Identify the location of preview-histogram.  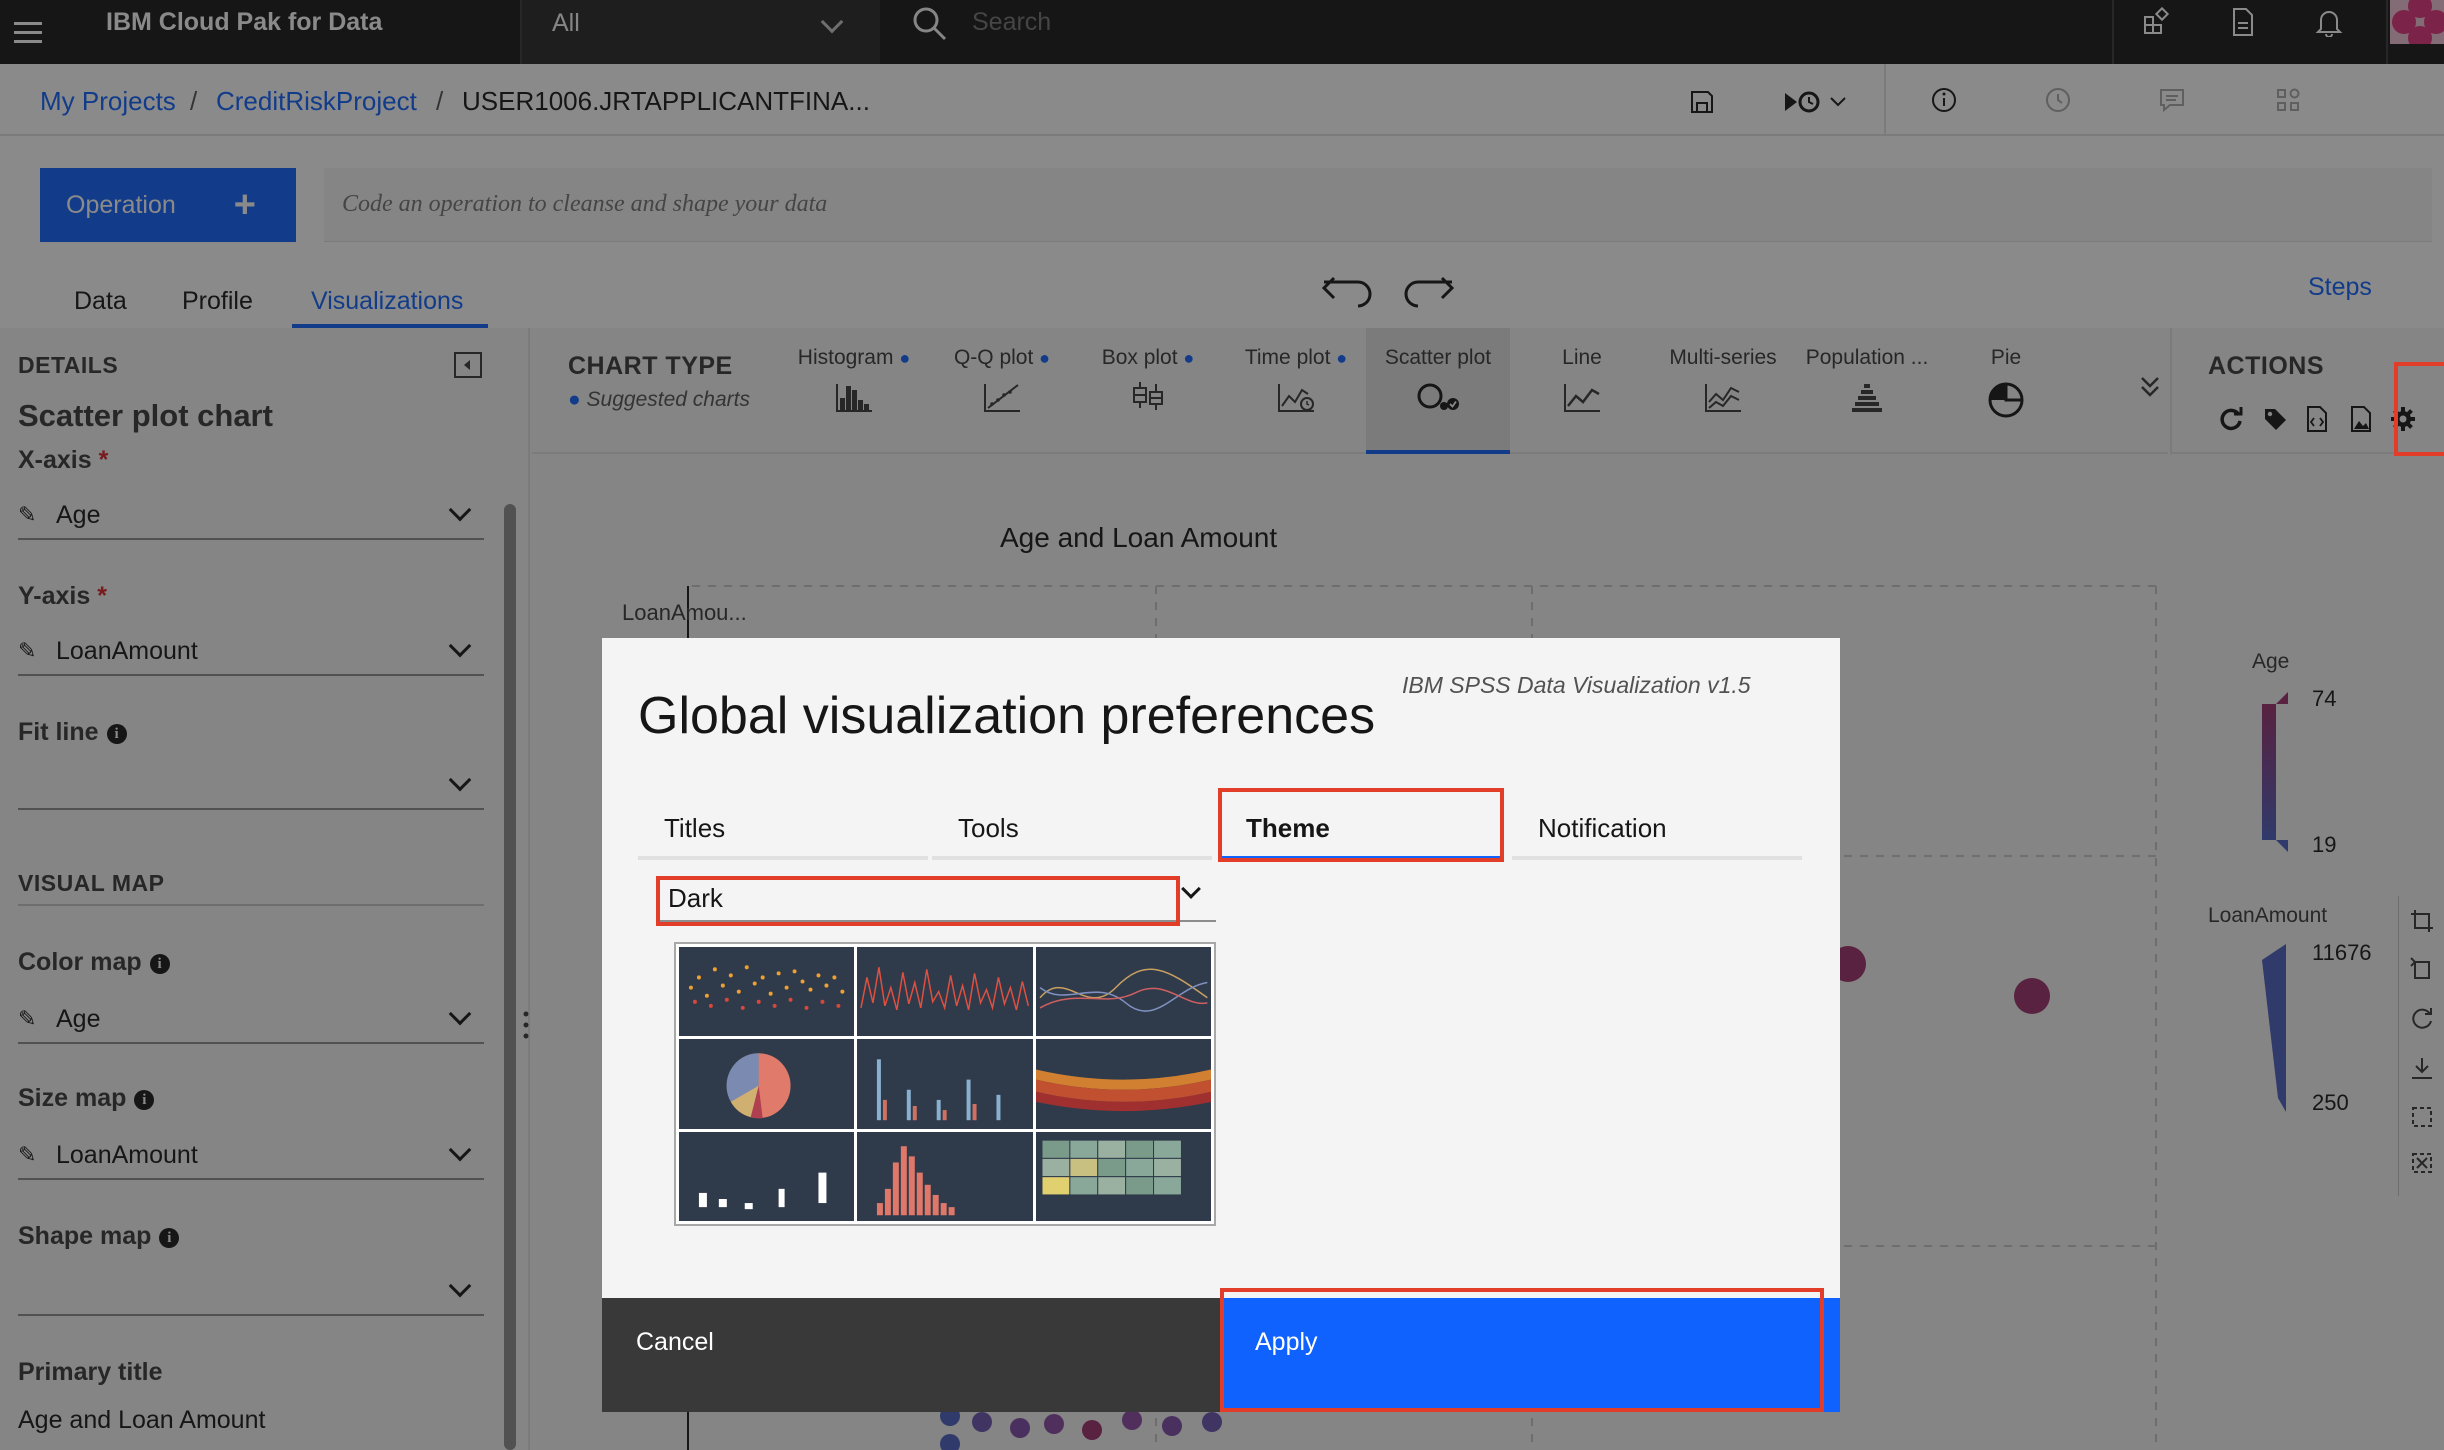
(945, 1176).